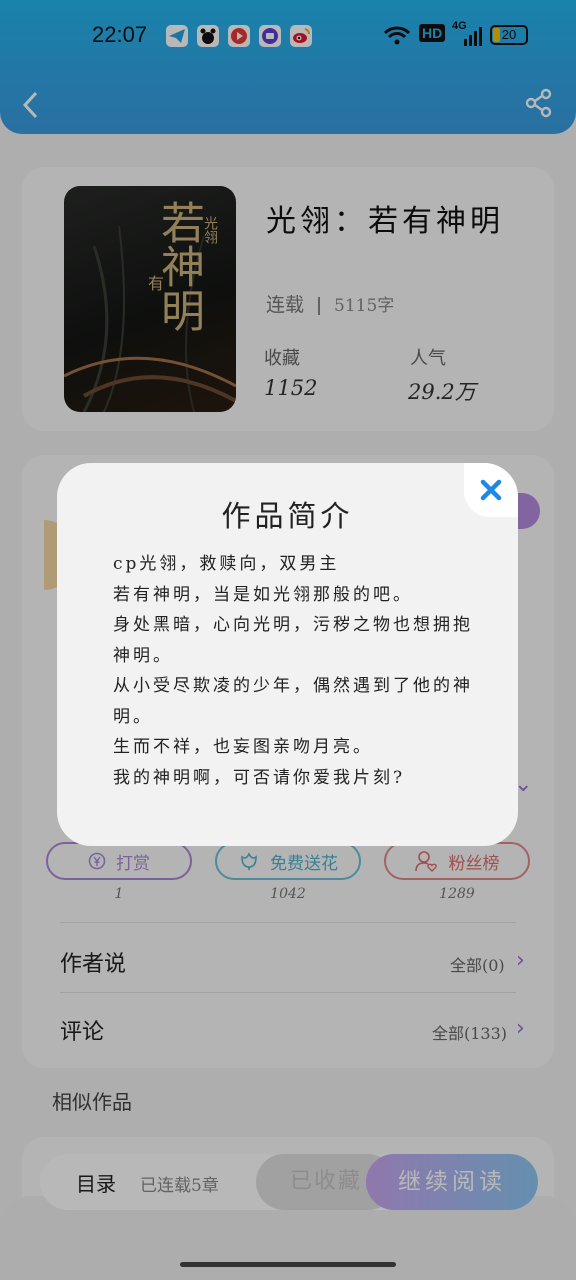 The image size is (576, 1280). What do you see at coordinates (293, 640) in the screenshot?
I see `synopsis-line: 身处黑暗，心向光明，污秽之物也想拥抱神明。` at bounding box center [293, 640].